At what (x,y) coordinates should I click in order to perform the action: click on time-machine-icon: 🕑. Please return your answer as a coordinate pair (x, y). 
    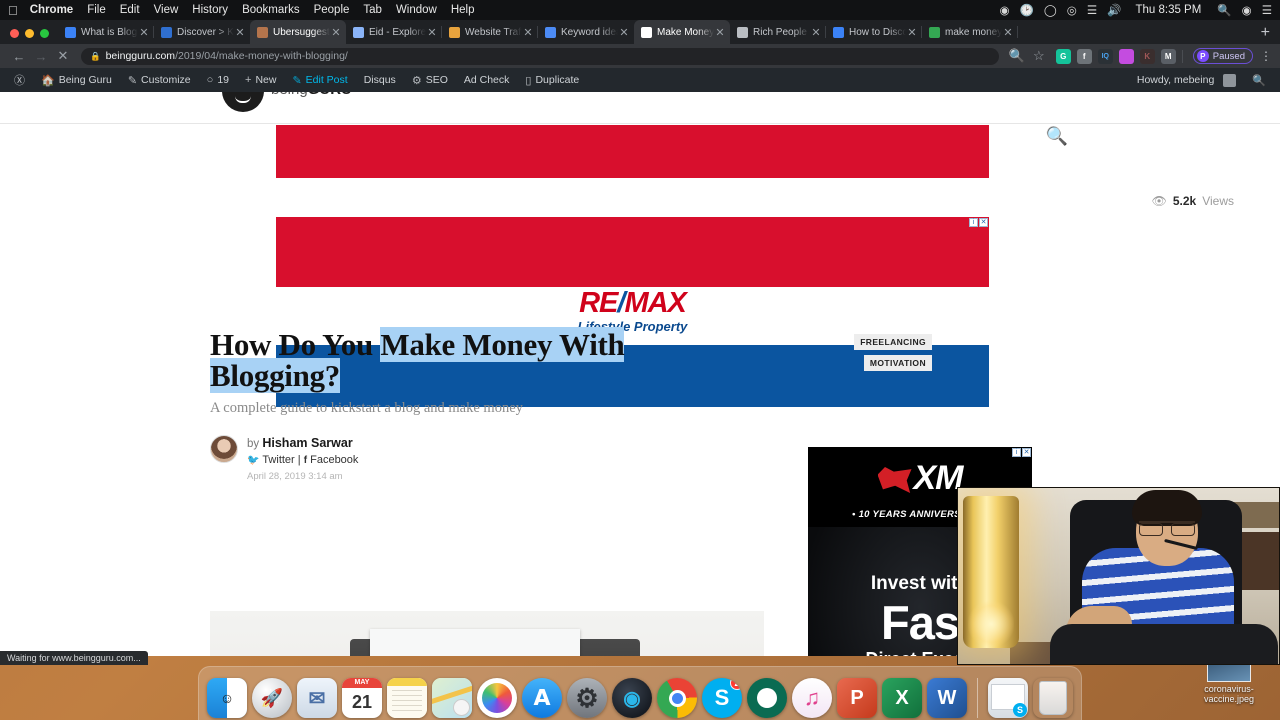
    Looking at the image, I should click on (1027, 10).